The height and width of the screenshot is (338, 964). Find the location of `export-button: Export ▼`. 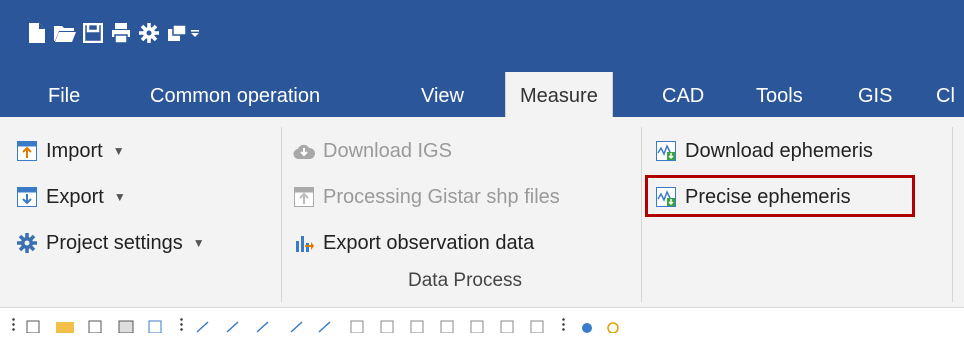

export-button: Export ▼ is located at coordinates (71, 197).